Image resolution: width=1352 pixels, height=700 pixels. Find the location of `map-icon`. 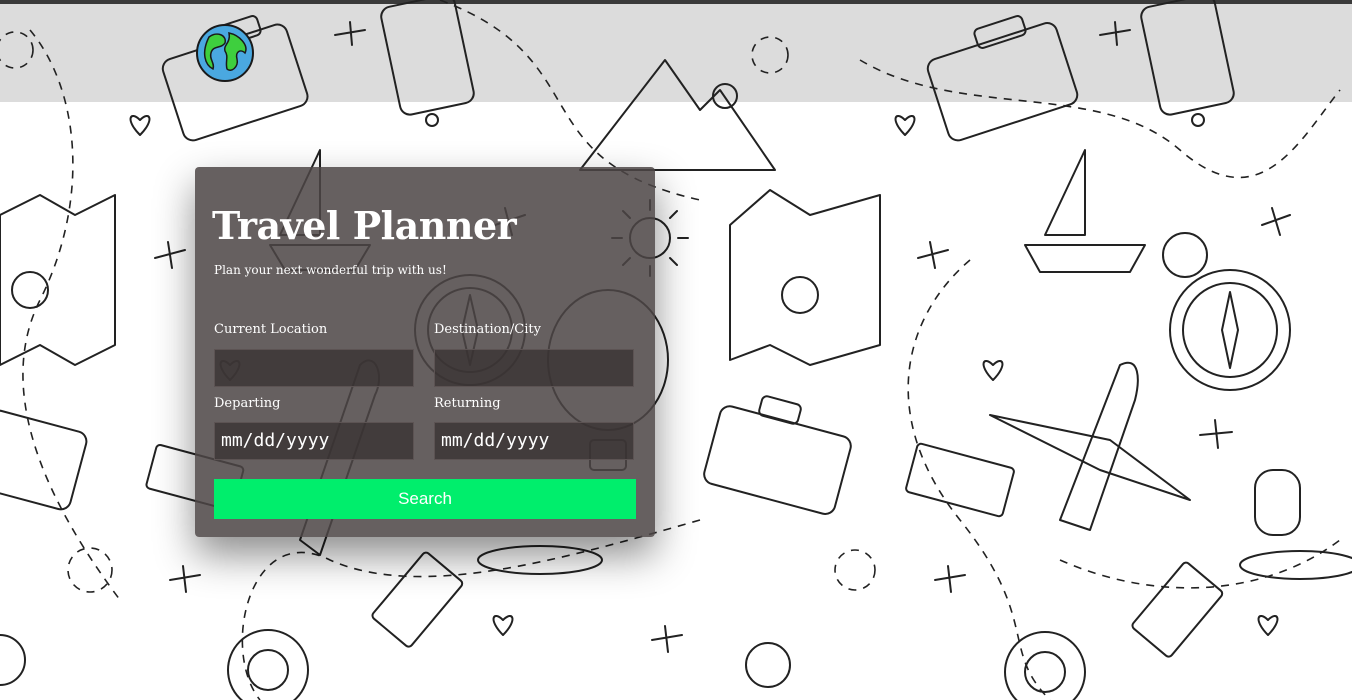

map-icon is located at coordinates (58, 280).